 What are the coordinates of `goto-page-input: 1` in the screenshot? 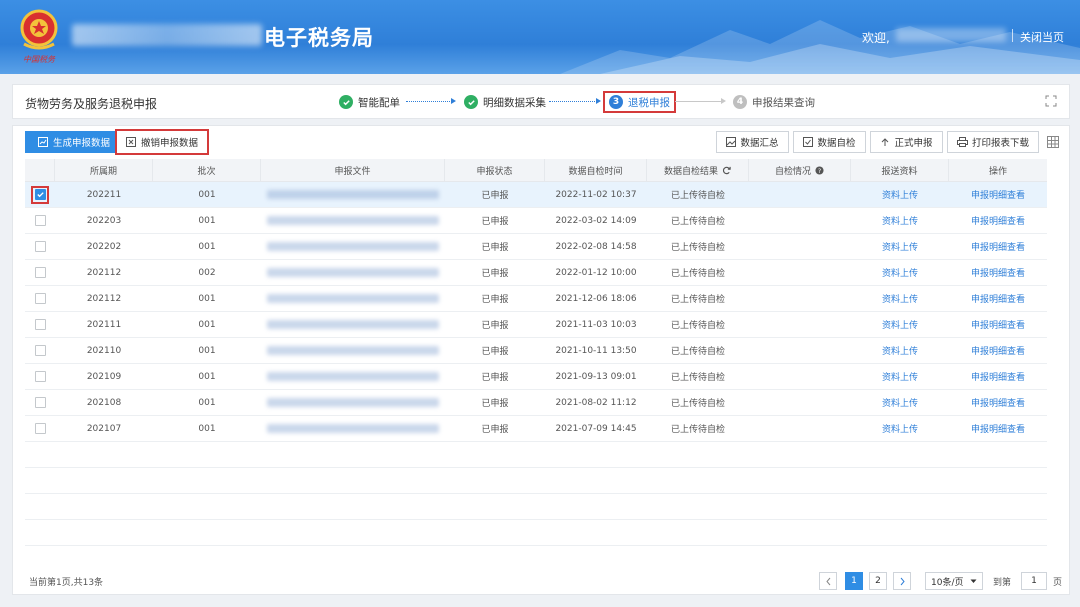 It's located at (1034, 581).